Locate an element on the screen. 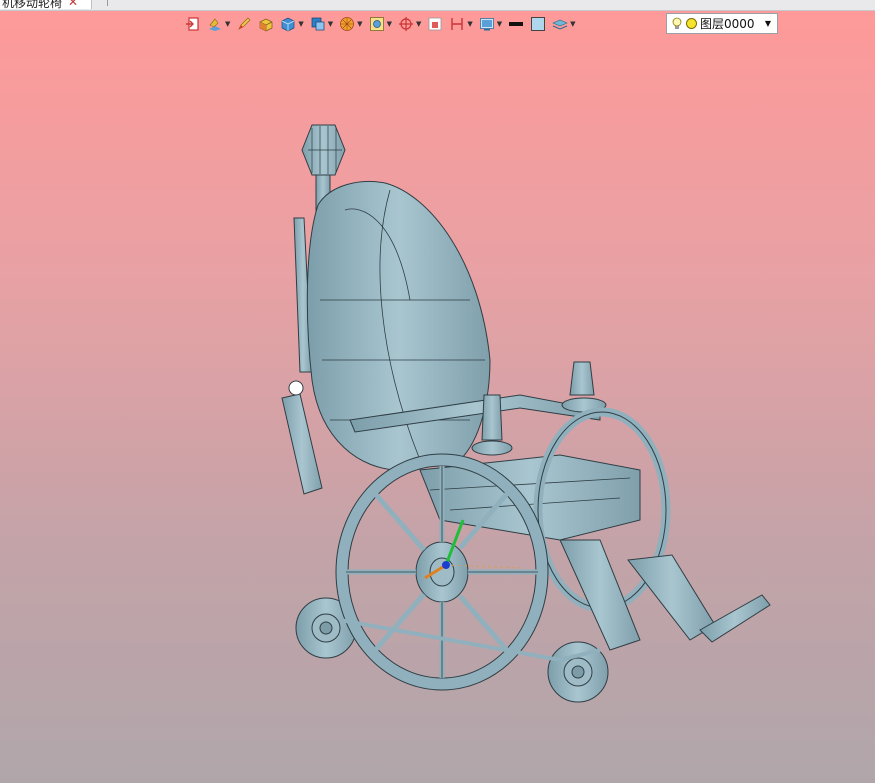 This screenshot has width=875, height=783. view-toolbar: ▼ ▼ ▼ ▼ ▼ ▼ ▼ ▼ ▼ is located at coordinates (380, 24).